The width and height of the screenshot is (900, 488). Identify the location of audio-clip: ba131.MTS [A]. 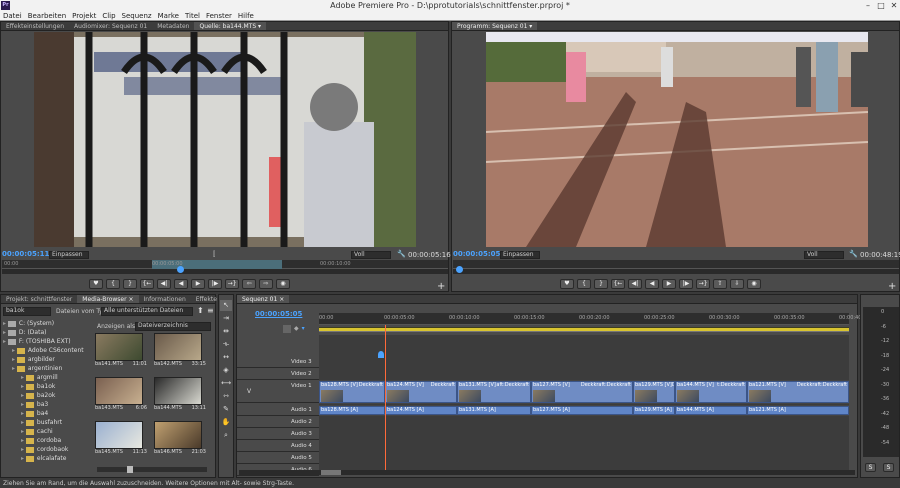
(494, 410).